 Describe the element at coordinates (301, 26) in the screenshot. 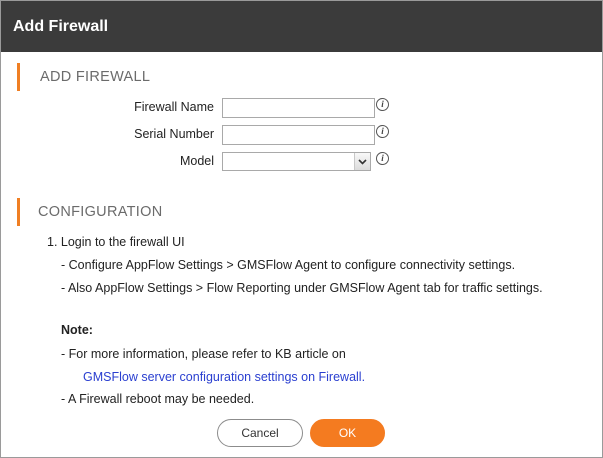

I see `dialog-titlebar: Add Firewall` at that location.